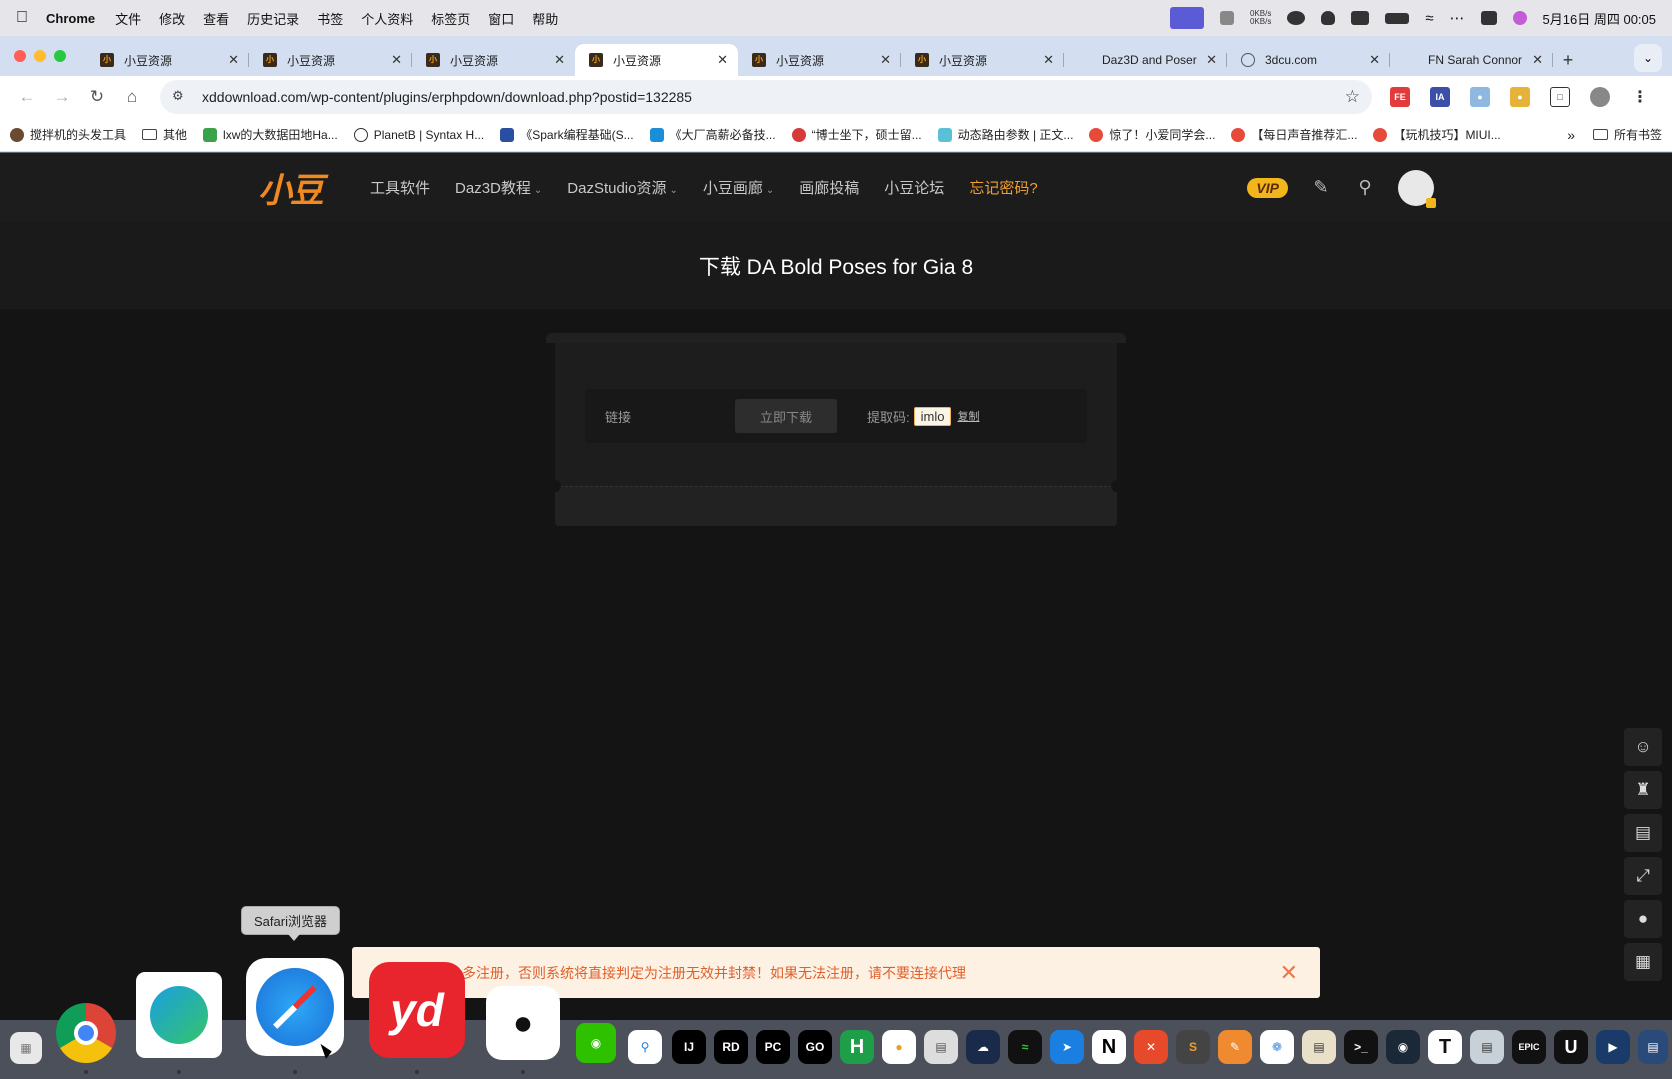 The width and height of the screenshot is (1672, 1079). I want to click on siri-icon, so click(1519, 18).